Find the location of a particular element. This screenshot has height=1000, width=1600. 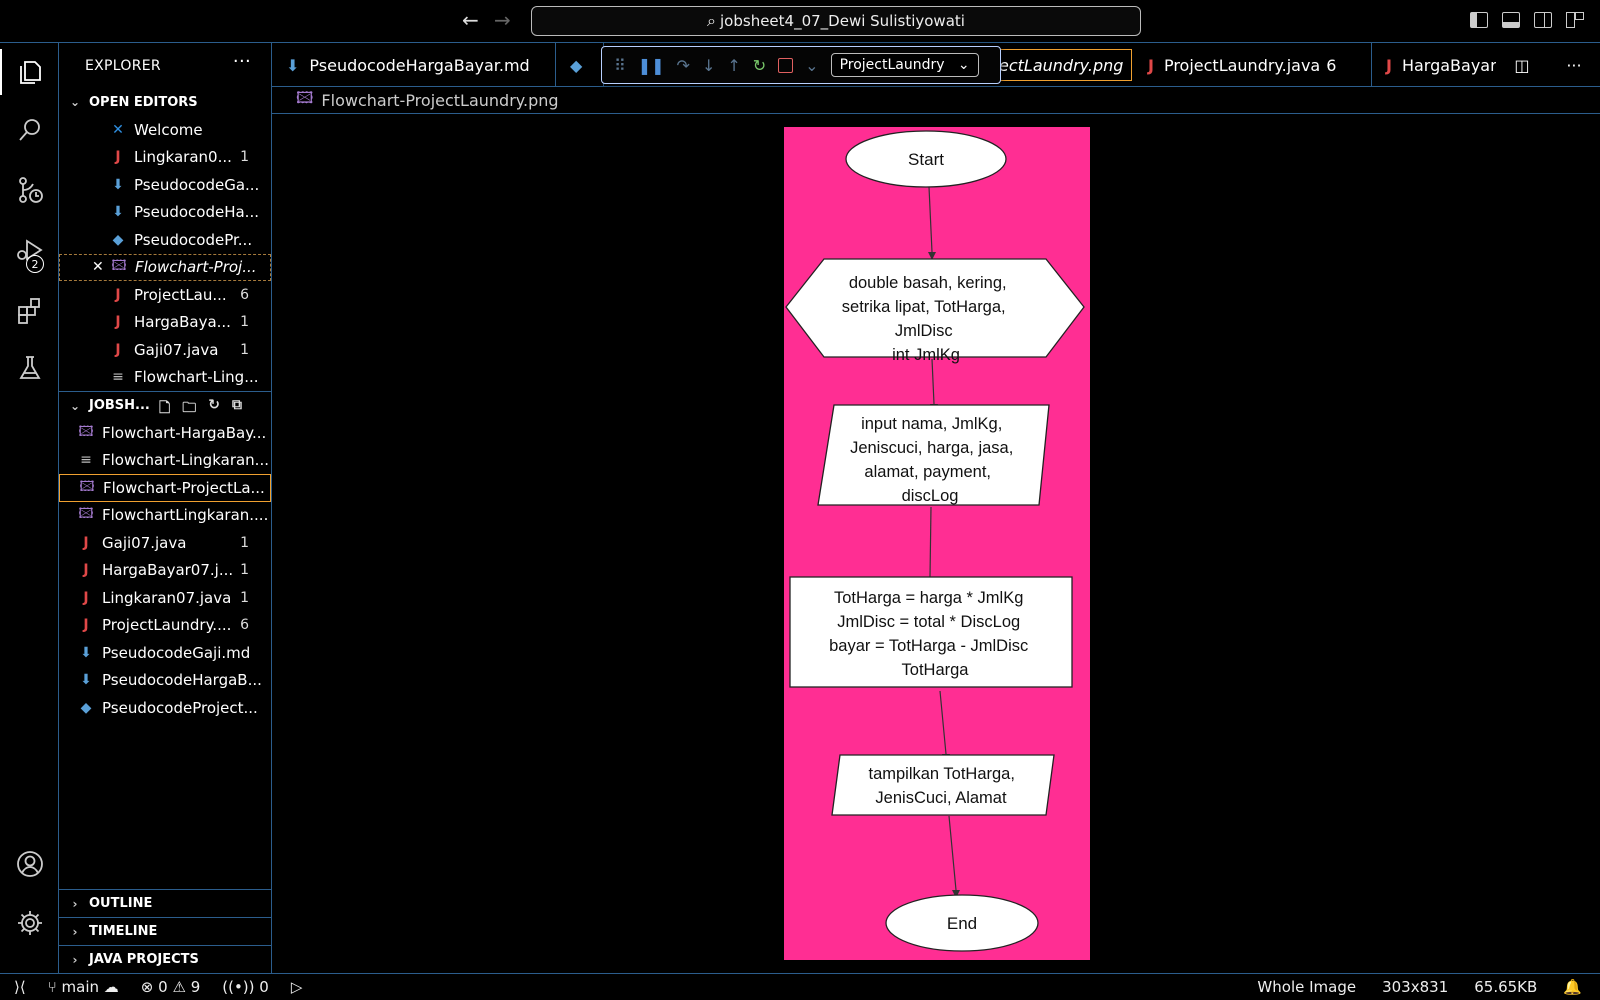

open-editor-item: J Gaji07.java 1 is located at coordinates (165, 350).